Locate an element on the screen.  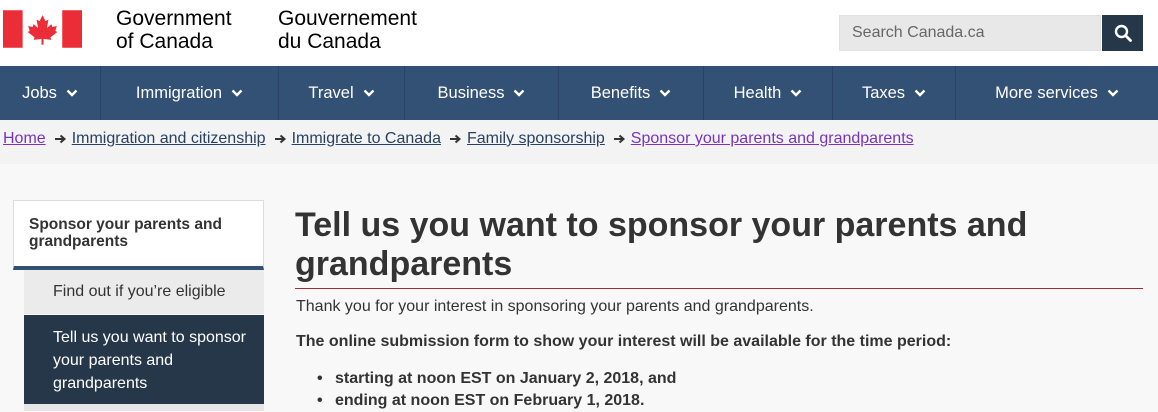
menu-item-travel: Travel is located at coordinates (342, 93).